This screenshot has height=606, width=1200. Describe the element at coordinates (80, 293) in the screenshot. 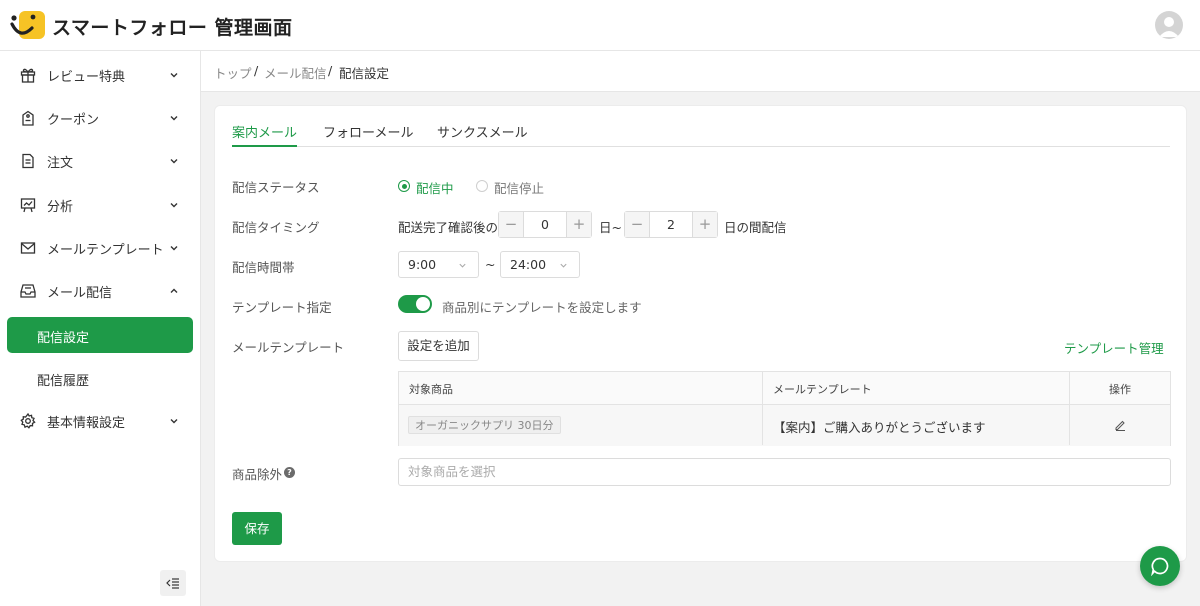

I see `sidebar-item-label: メール配信` at that location.